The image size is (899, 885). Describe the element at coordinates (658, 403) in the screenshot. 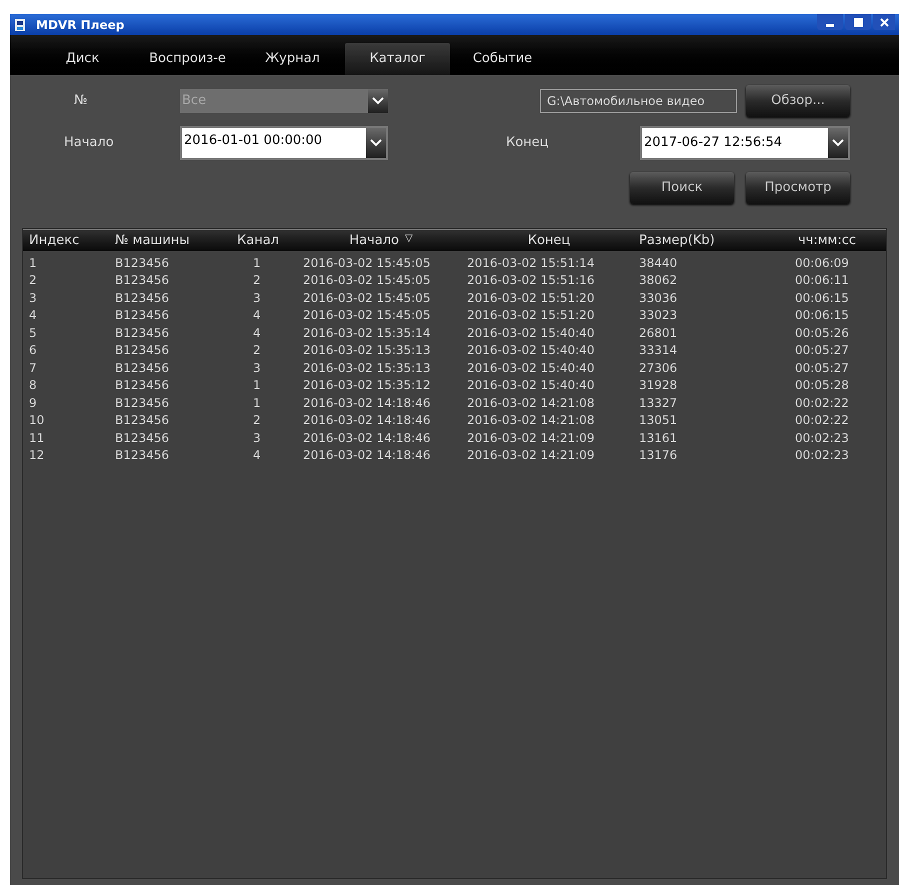

I see `table-cell-text: 13327` at that location.